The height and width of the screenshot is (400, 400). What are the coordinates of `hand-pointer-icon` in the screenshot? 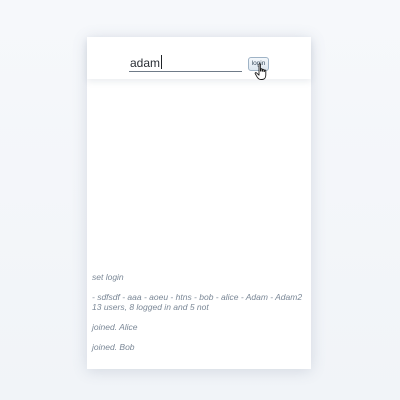 It's located at (260, 71).